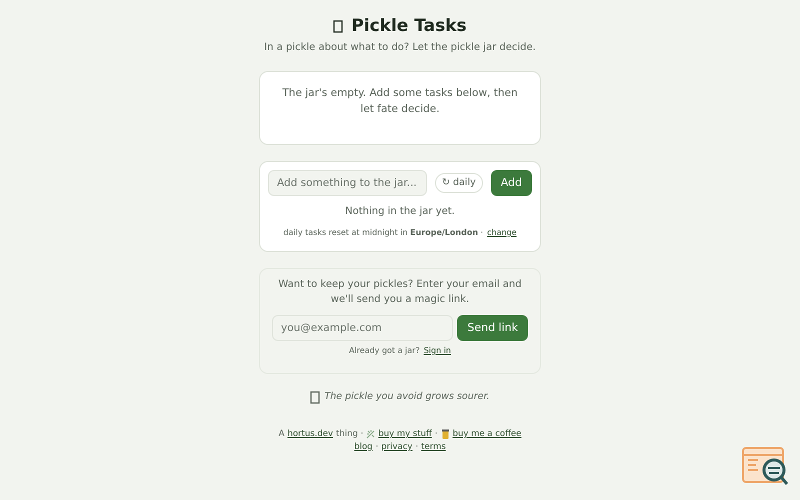 This screenshot has width=800, height=500. I want to click on cup-icon, so click(445, 434).